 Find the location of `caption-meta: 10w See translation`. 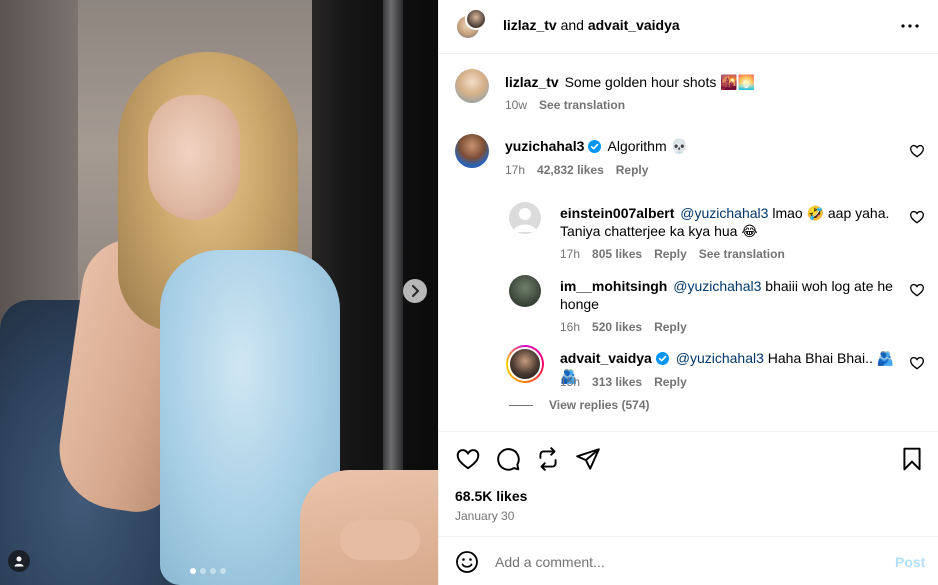

caption-meta: 10w See translation is located at coordinates (565, 105).